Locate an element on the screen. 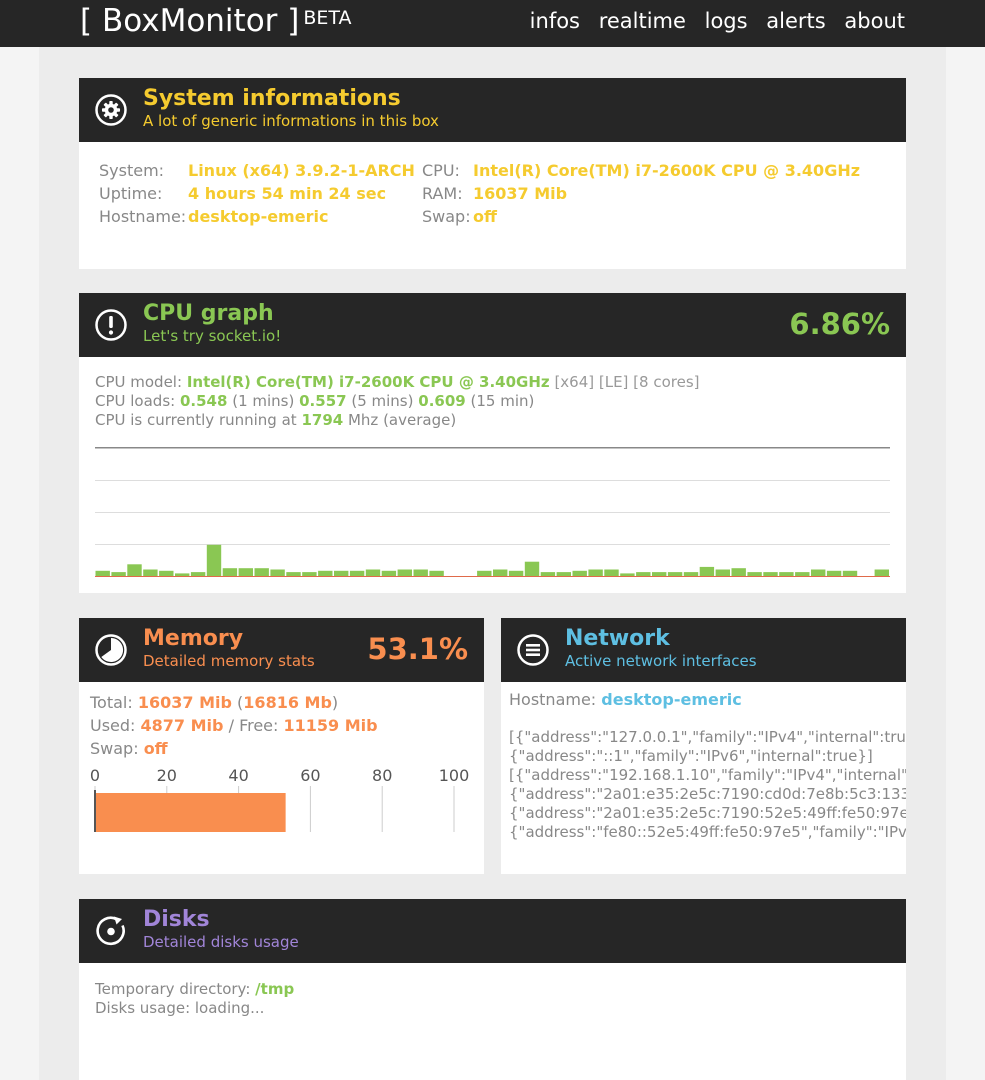  network-hostname: Hostname: desktop-emeric is located at coordinates (625, 699).